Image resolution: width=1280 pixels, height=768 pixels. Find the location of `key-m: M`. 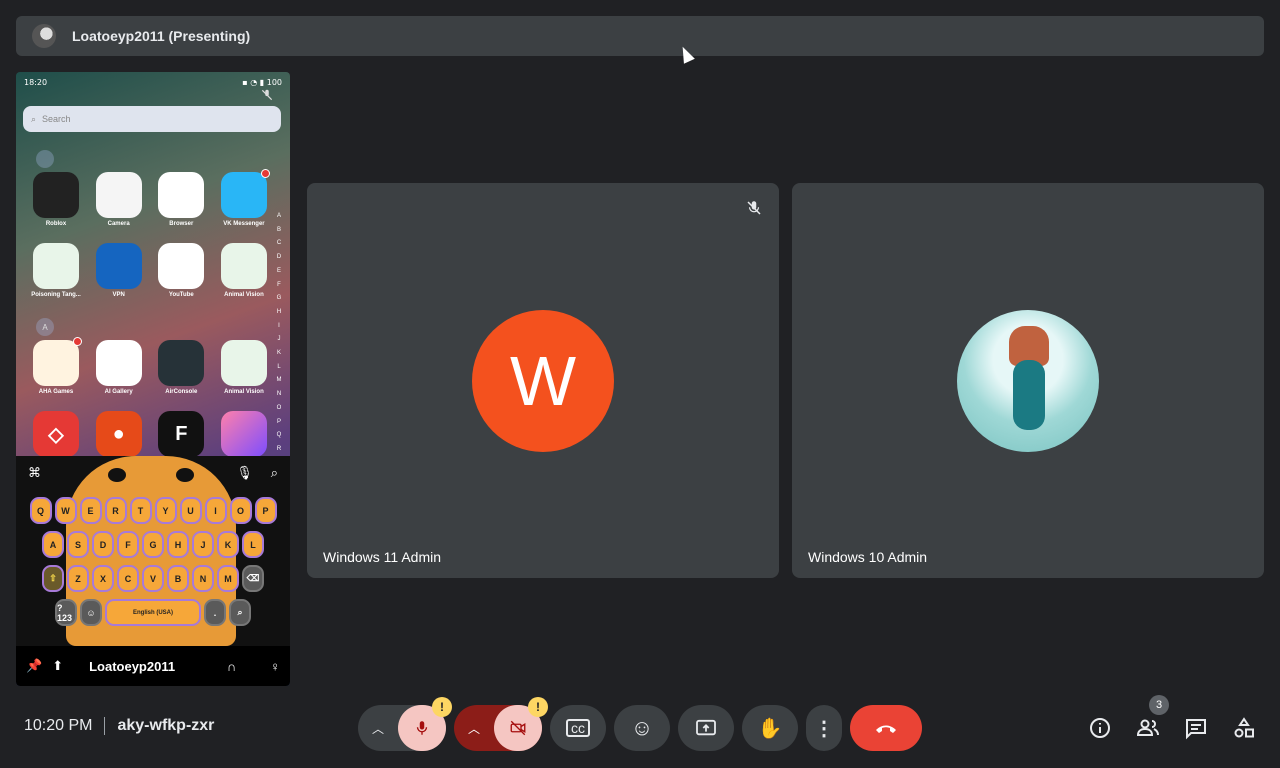

key-m: M is located at coordinates (228, 578).